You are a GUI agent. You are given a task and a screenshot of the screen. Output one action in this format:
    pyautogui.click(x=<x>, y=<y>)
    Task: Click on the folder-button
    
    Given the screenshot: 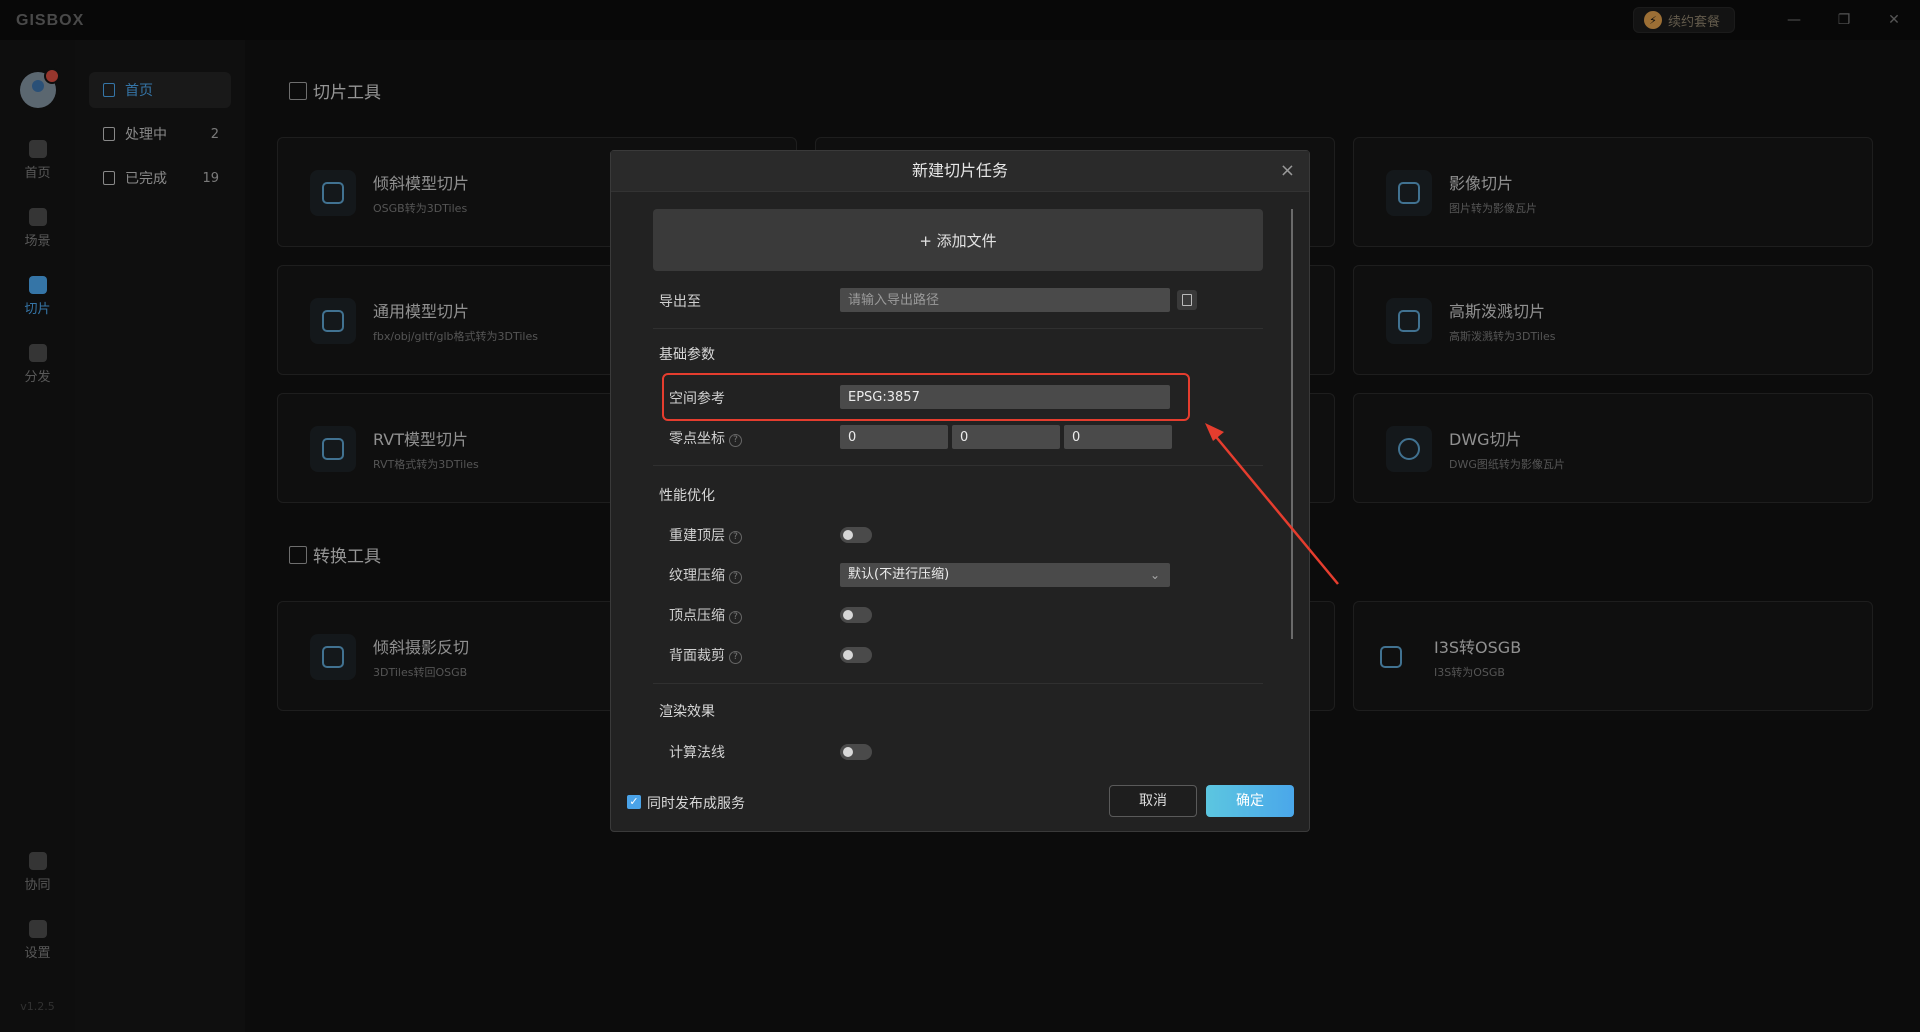 What is the action you would take?
    pyautogui.click(x=1187, y=300)
    